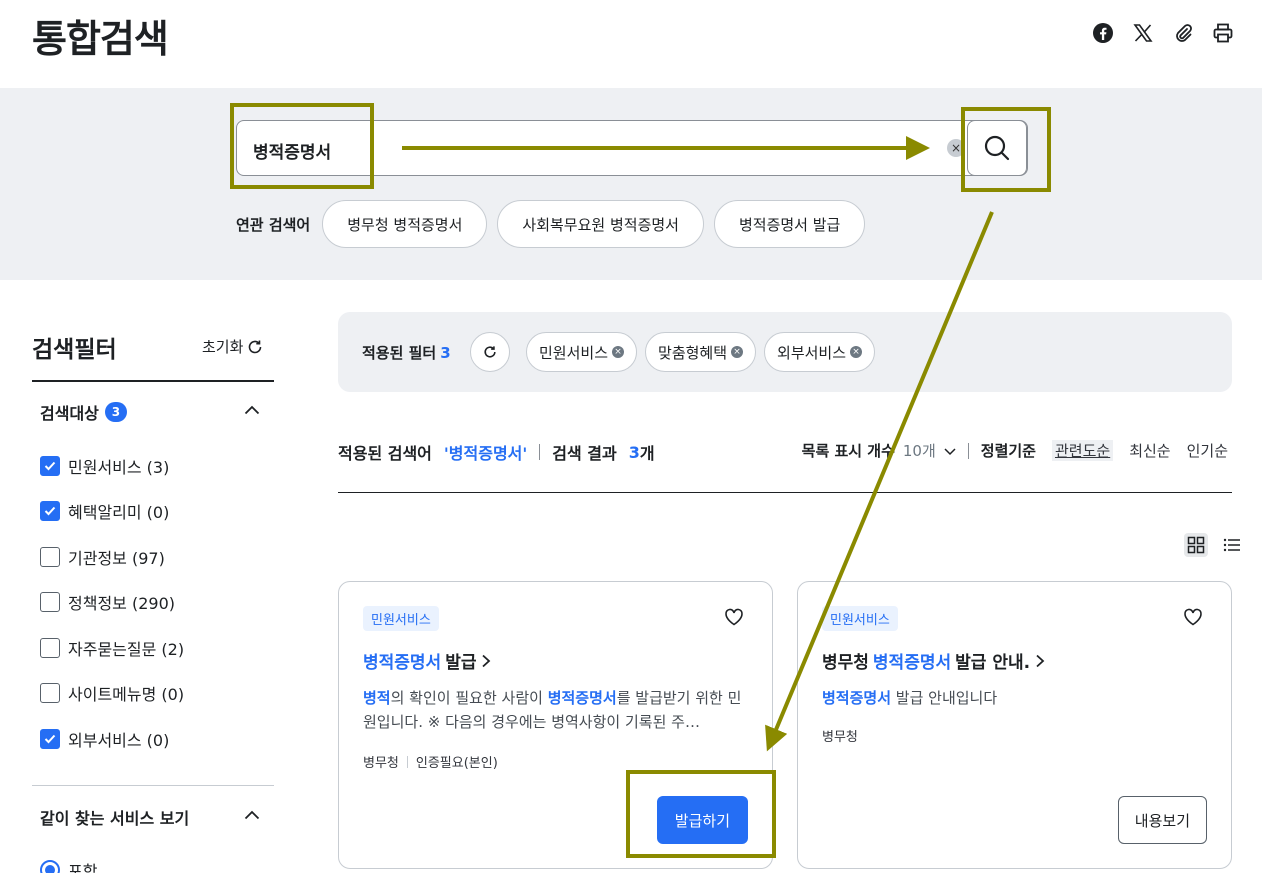  Describe the element at coordinates (1196, 545) in the screenshot. I see `grid-view-icon` at that location.